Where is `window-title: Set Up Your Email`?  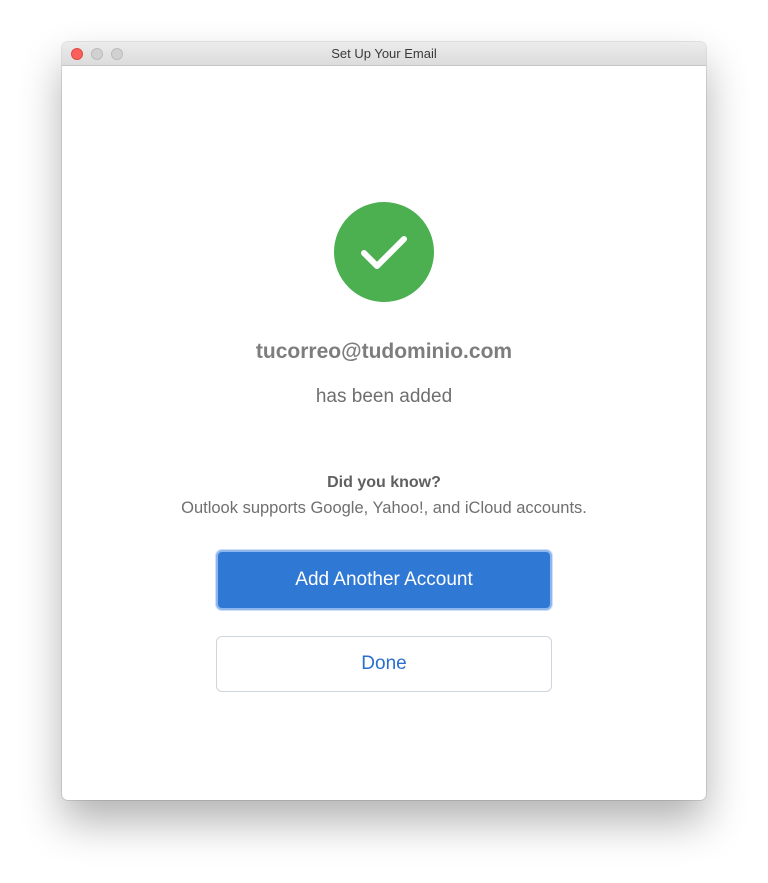
window-title: Set Up Your Email is located at coordinates (384, 53).